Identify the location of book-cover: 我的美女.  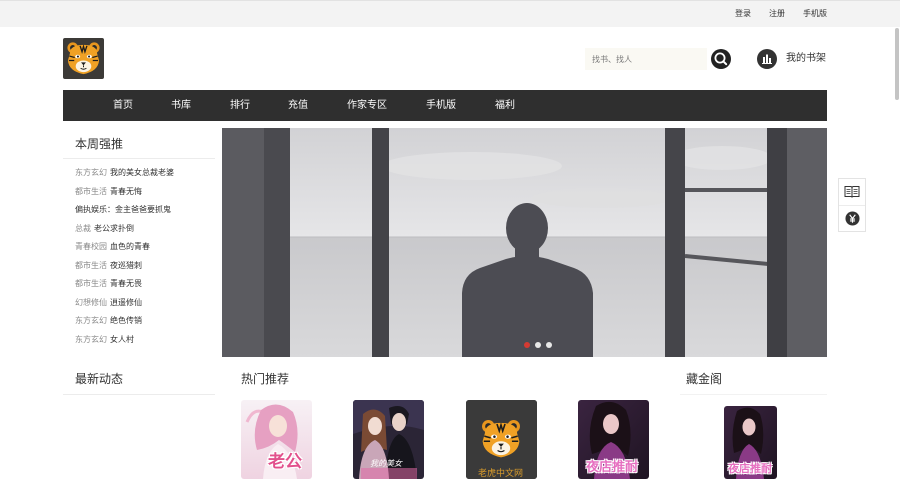
(388, 439).